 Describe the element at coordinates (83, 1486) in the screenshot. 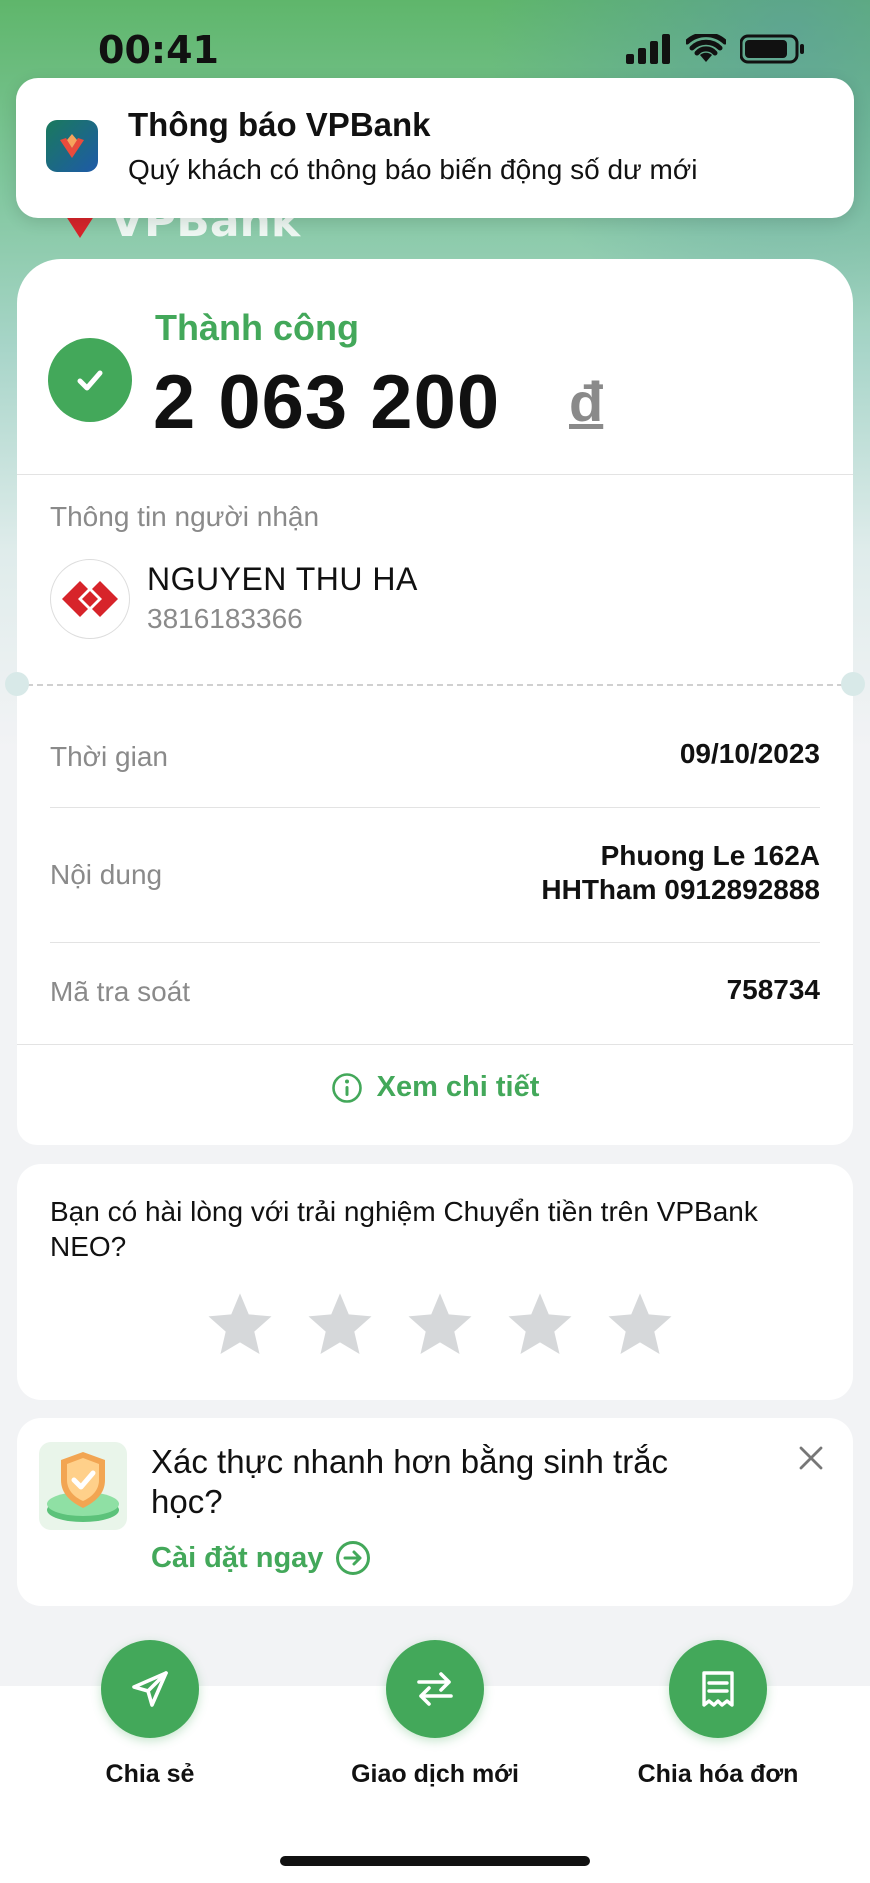

I see `shield-check-icon` at that location.